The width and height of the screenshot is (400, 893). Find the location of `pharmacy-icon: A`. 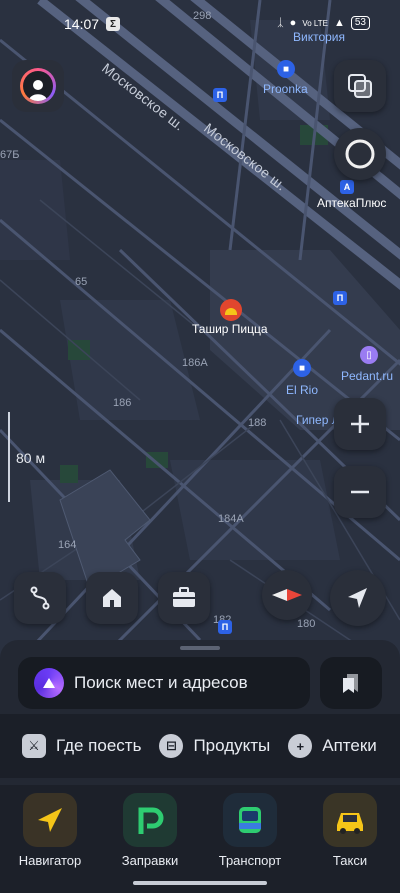

pharmacy-icon: A is located at coordinates (347, 187).